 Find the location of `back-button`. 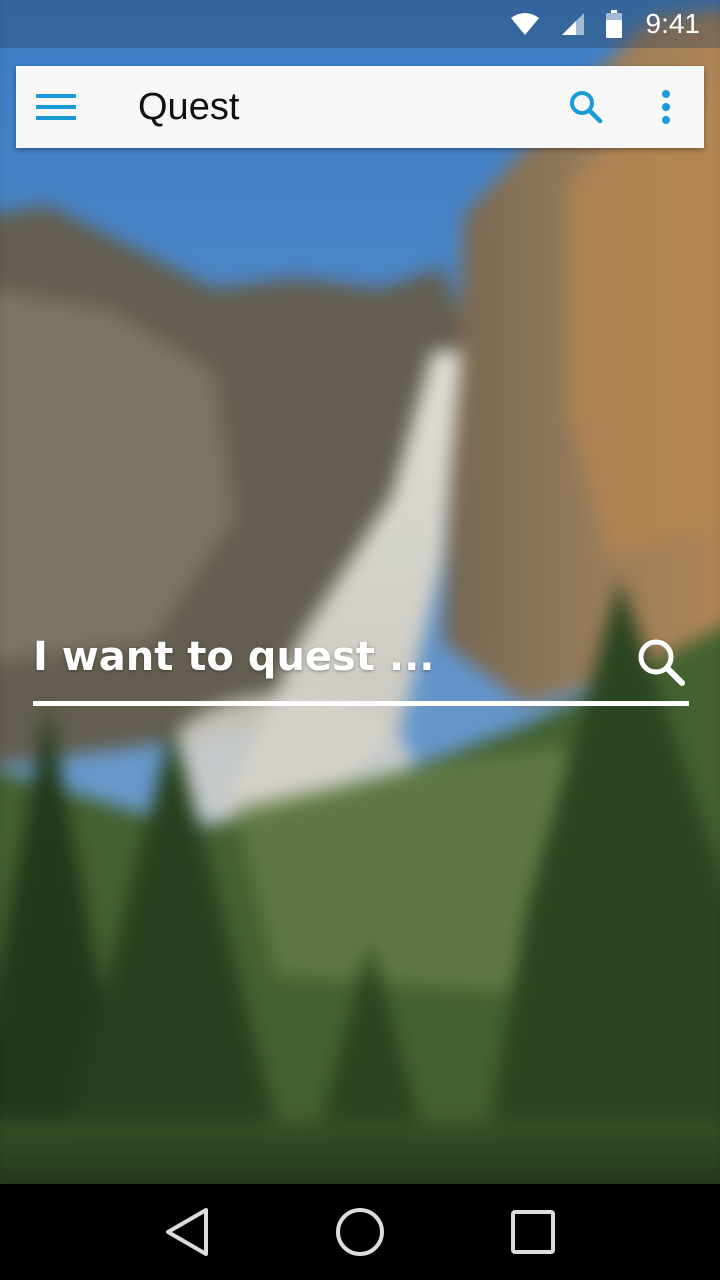

back-button is located at coordinates (187, 1232).